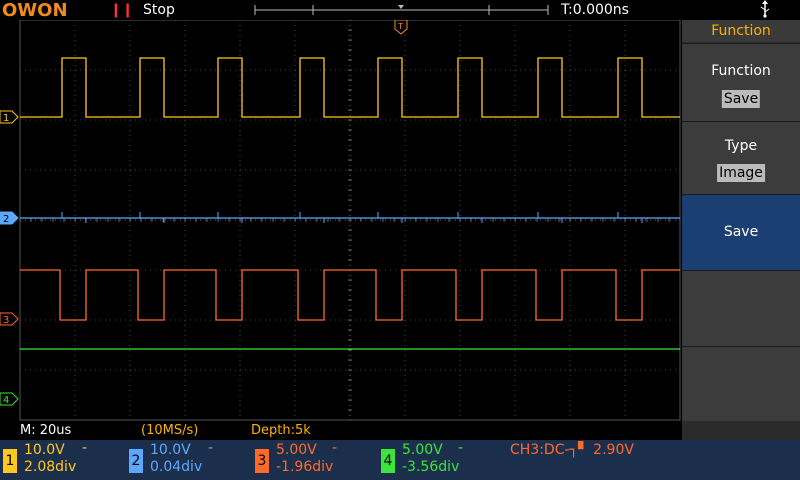 The image size is (800, 480). What do you see at coordinates (422, 450) in the screenshot?
I see `ch4-volts-div: 5.00V` at bounding box center [422, 450].